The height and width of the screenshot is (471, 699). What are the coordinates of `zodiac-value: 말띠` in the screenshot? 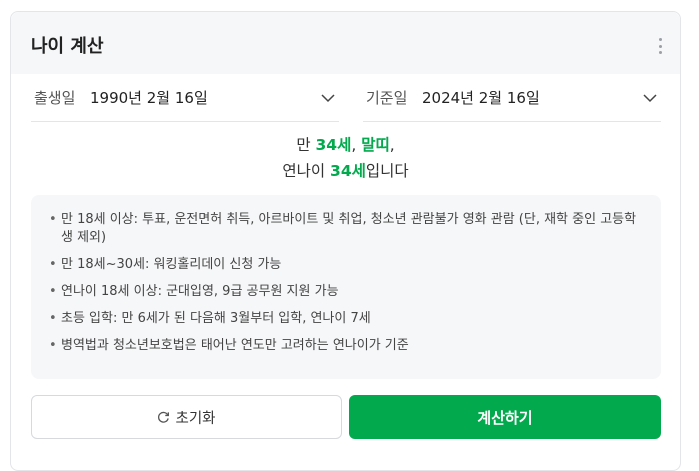 It's located at (375, 145).